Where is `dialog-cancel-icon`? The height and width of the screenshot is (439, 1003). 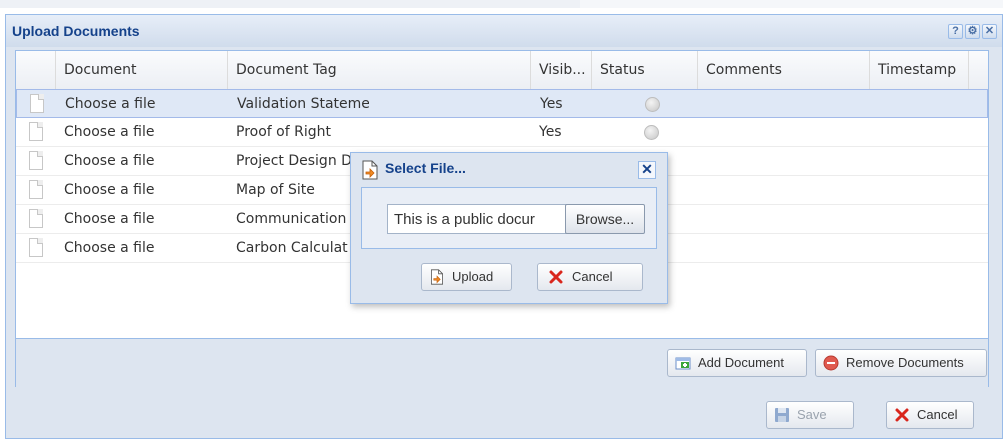 dialog-cancel-icon is located at coordinates (556, 277).